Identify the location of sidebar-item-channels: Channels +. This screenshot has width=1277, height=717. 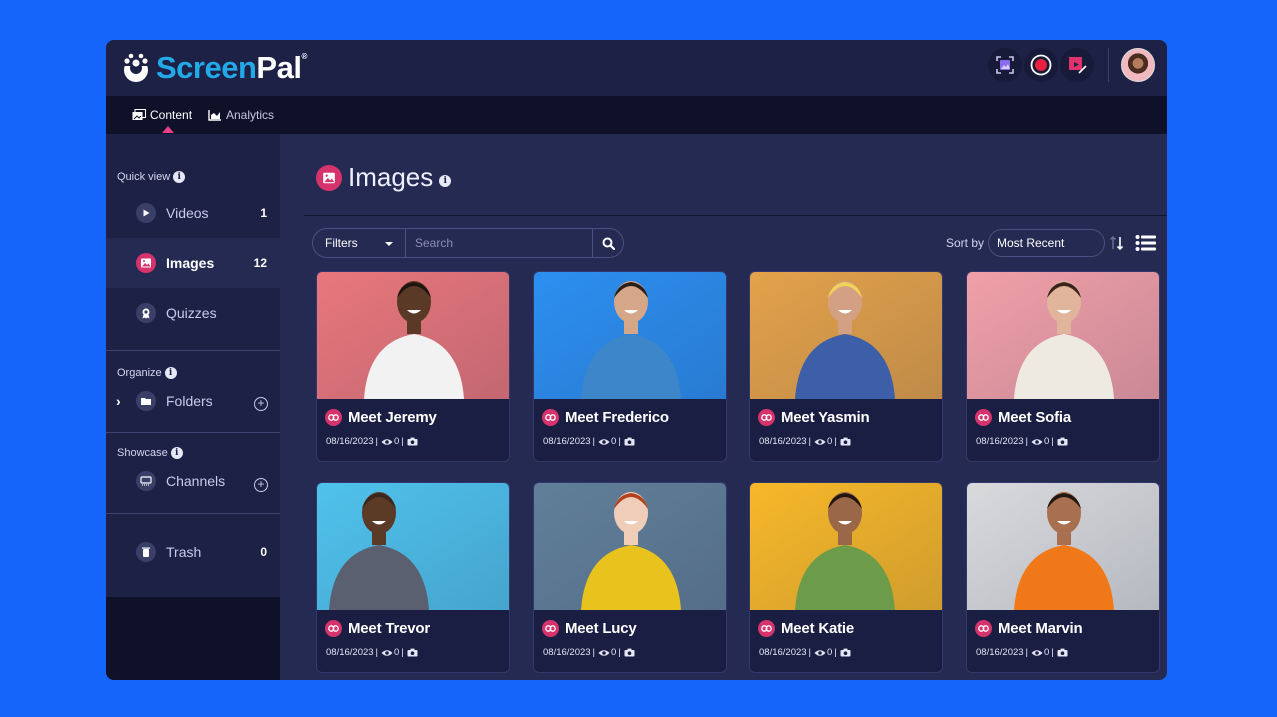
(193, 481).